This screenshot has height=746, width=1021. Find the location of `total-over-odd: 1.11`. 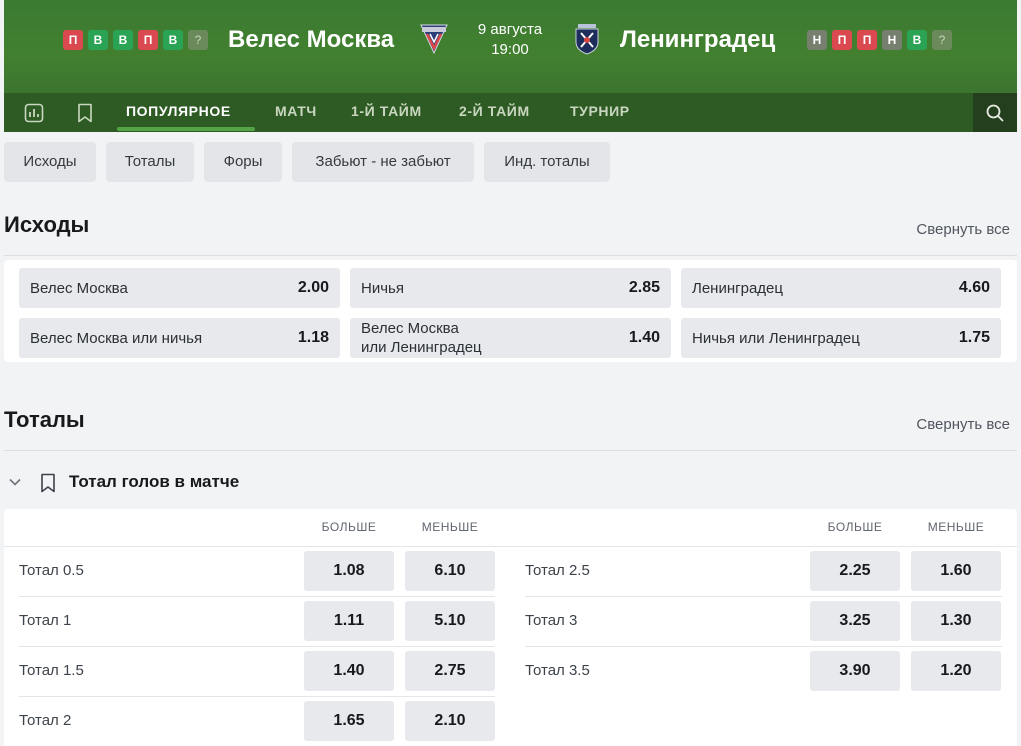

total-over-odd: 1.11 is located at coordinates (349, 621).